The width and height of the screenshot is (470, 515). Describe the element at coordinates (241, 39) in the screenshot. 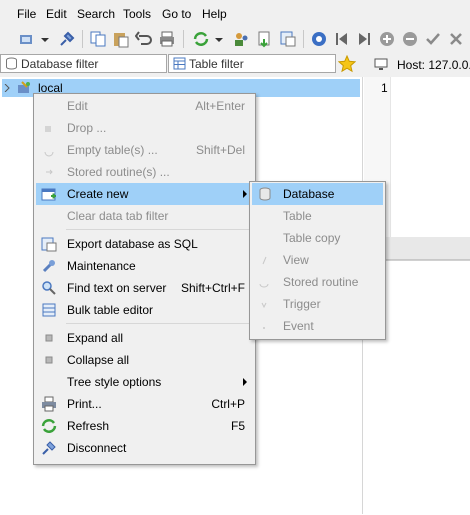

I see `user-manager-icon` at that location.